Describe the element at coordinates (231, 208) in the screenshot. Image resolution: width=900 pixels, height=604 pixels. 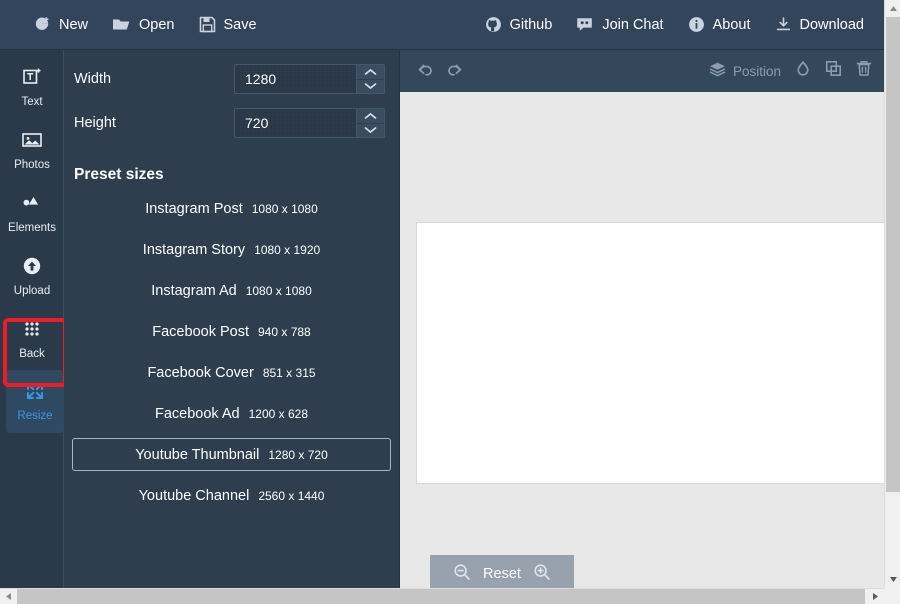
I see `preset-instagram-post: Instagram Post 1080 x 1080` at that location.